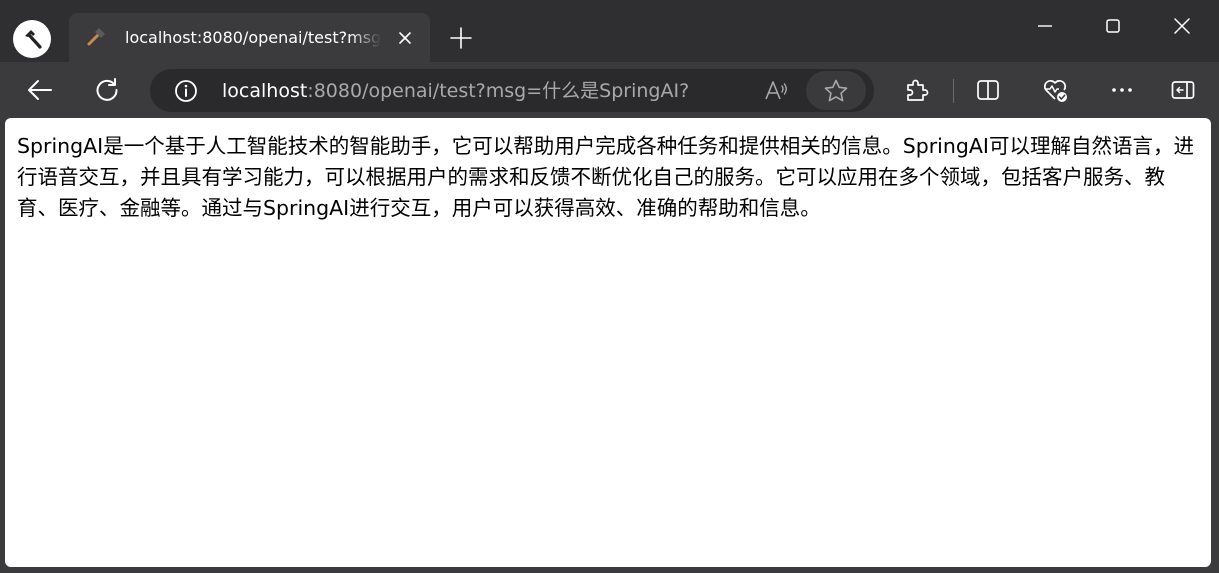  Describe the element at coordinates (953, 91) in the screenshot. I see `toolbar-separator` at that location.